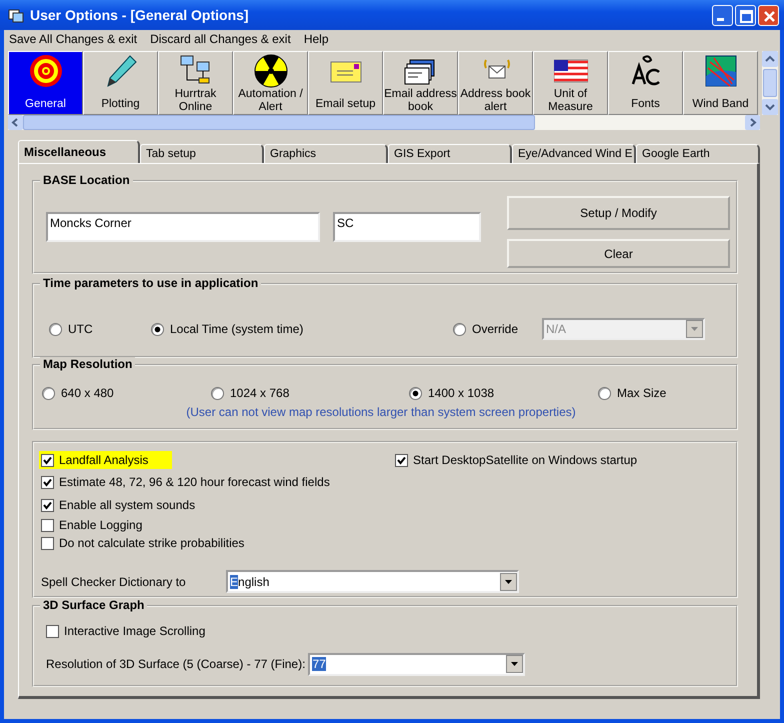 The height and width of the screenshot is (723, 784). What do you see at coordinates (770, 59) in the screenshot?
I see `scroll-up-icon` at bounding box center [770, 59].